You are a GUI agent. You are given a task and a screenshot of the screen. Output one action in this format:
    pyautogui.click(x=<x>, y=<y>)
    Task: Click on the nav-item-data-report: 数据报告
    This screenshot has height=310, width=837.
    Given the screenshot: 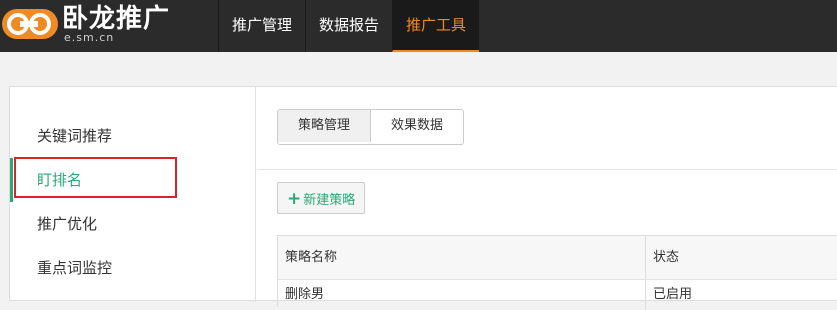 What is the action you would take?
    pyautogui.click(x=348, y=26)
    